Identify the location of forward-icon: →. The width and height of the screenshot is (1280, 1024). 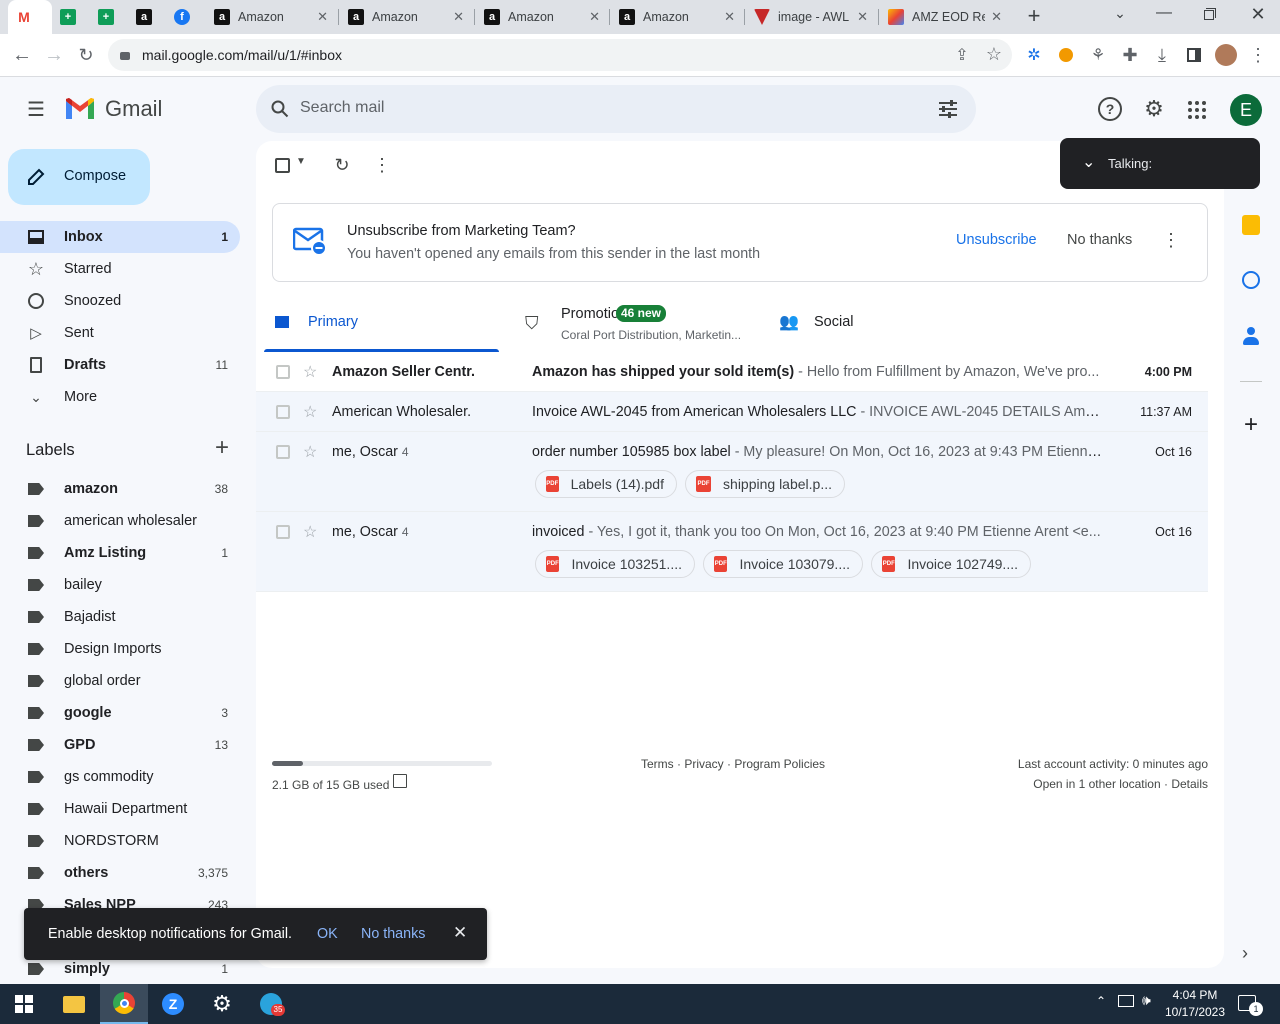
(54, 55).